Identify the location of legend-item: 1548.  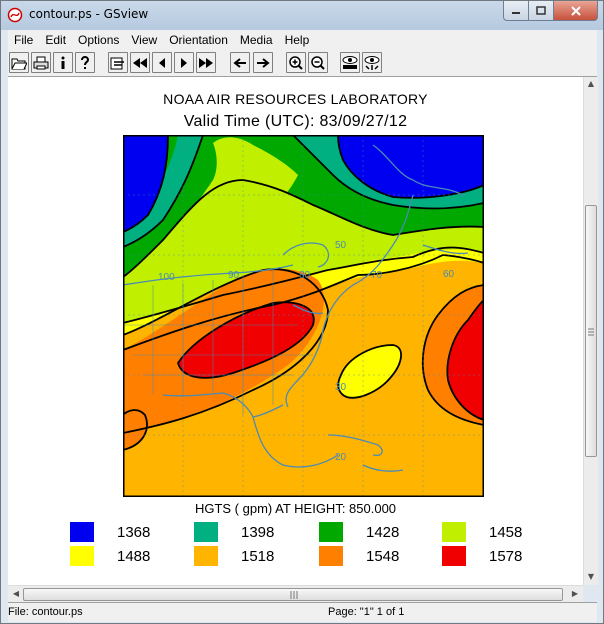
(359, 556).